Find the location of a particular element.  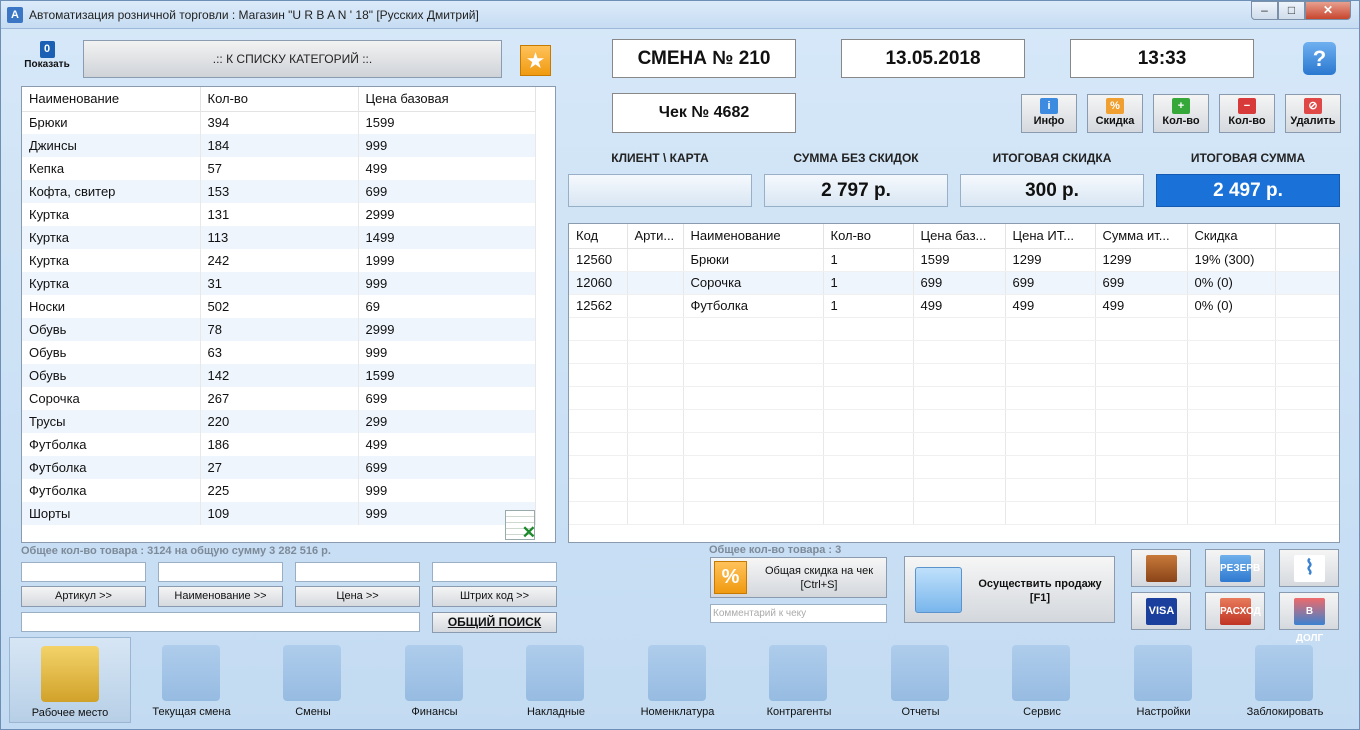

table-row: Кепка 57 499 is located at coordinates (279, 168).